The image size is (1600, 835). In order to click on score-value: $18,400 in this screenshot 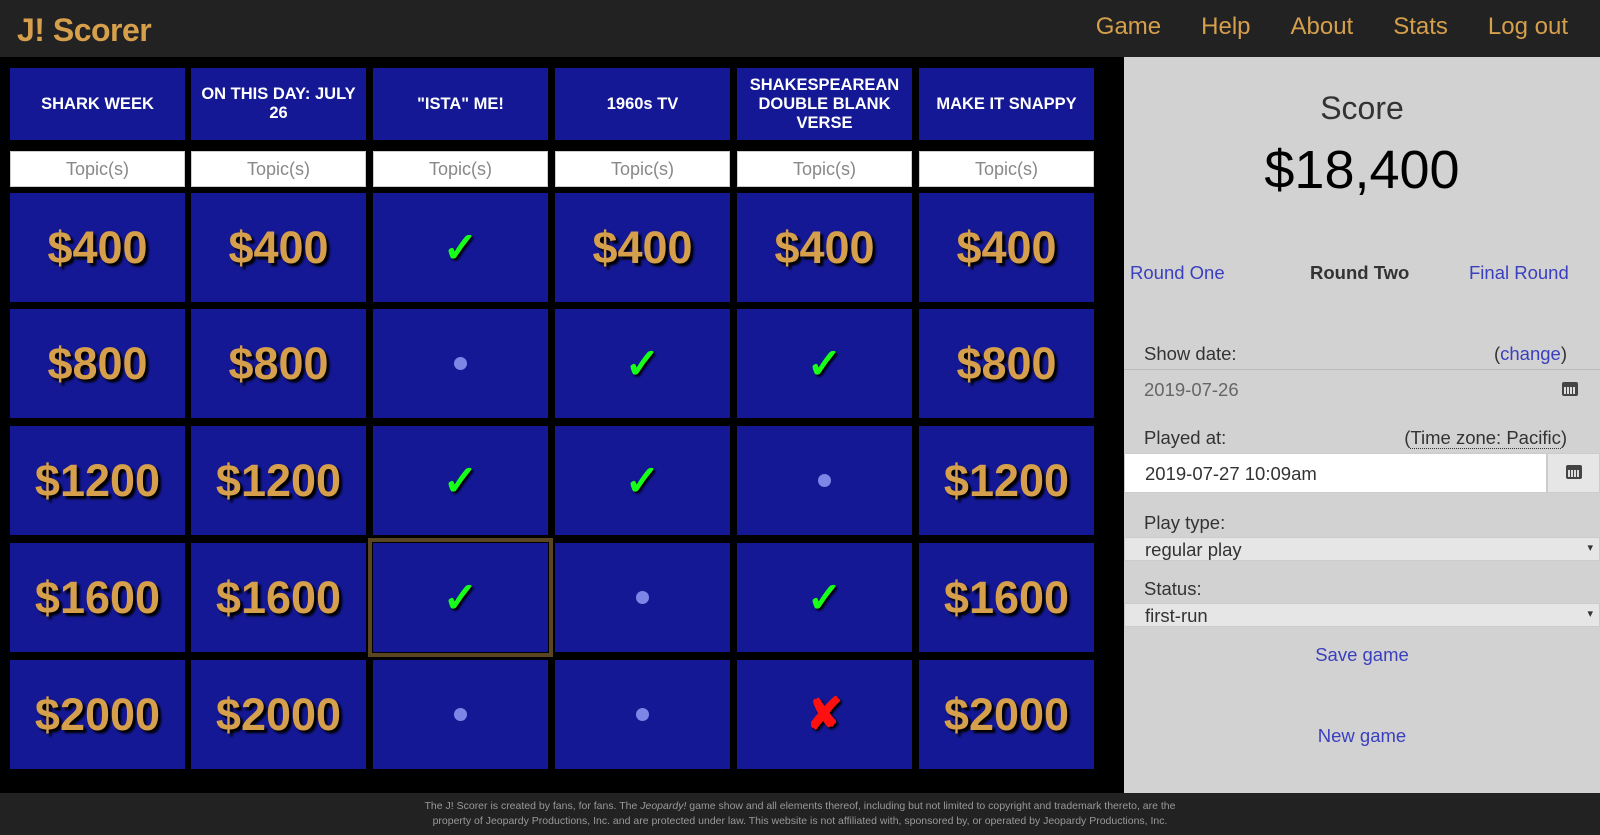, I will do `click(1362, 170)`.